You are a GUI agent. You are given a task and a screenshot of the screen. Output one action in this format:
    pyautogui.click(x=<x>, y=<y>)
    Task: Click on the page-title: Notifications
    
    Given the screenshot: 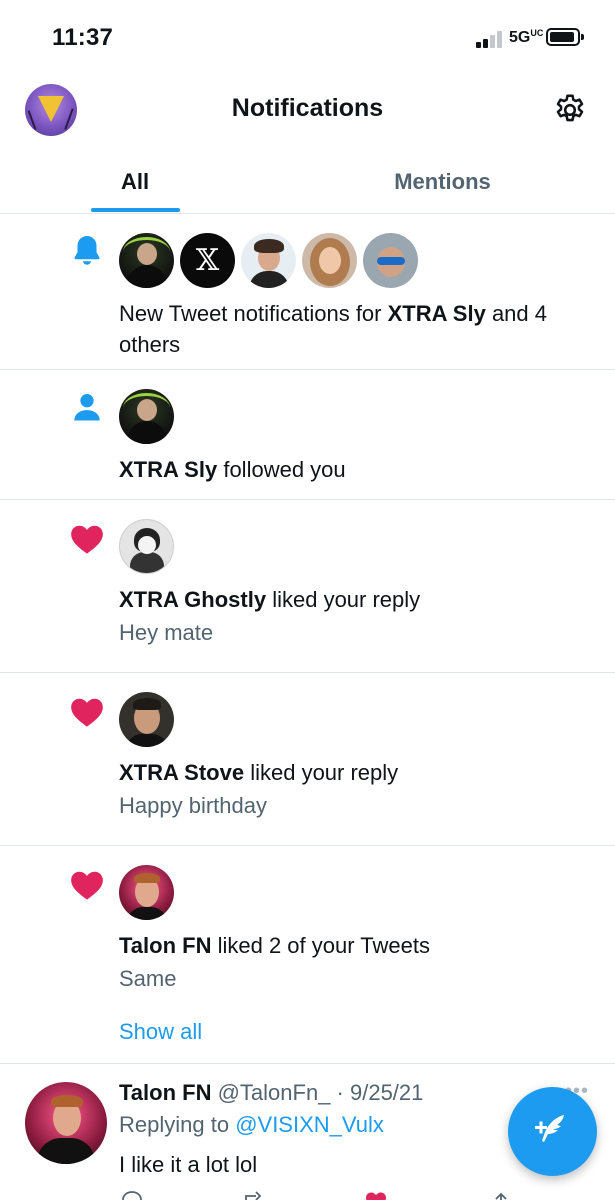 What is the action you would take?
    pyautogui.click(x=307, y=108)
    